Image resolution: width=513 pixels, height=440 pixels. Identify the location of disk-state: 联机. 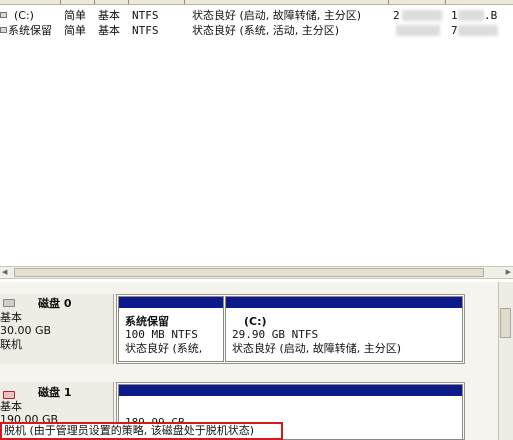
(11, 344).